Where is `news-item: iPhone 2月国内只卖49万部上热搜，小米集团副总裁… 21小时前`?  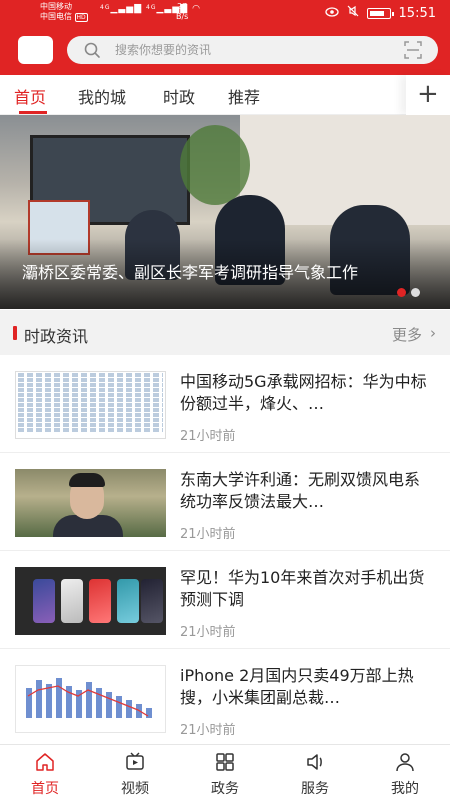 news-item: iPhone 2月国内只卖49万部上热搜，小米集团副总裁… 21小时前 is located at coordinates (225, 698).